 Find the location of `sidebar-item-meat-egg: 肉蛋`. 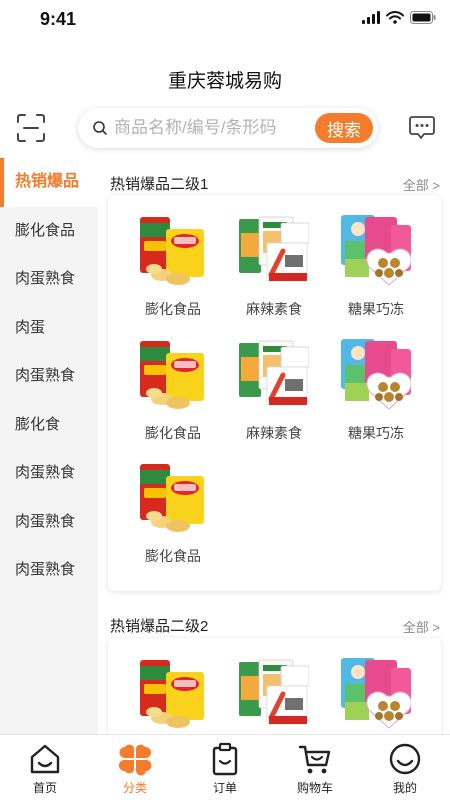

sidebar-item-meat-egg: 肉蛋 is located at coordinates (49, 328).